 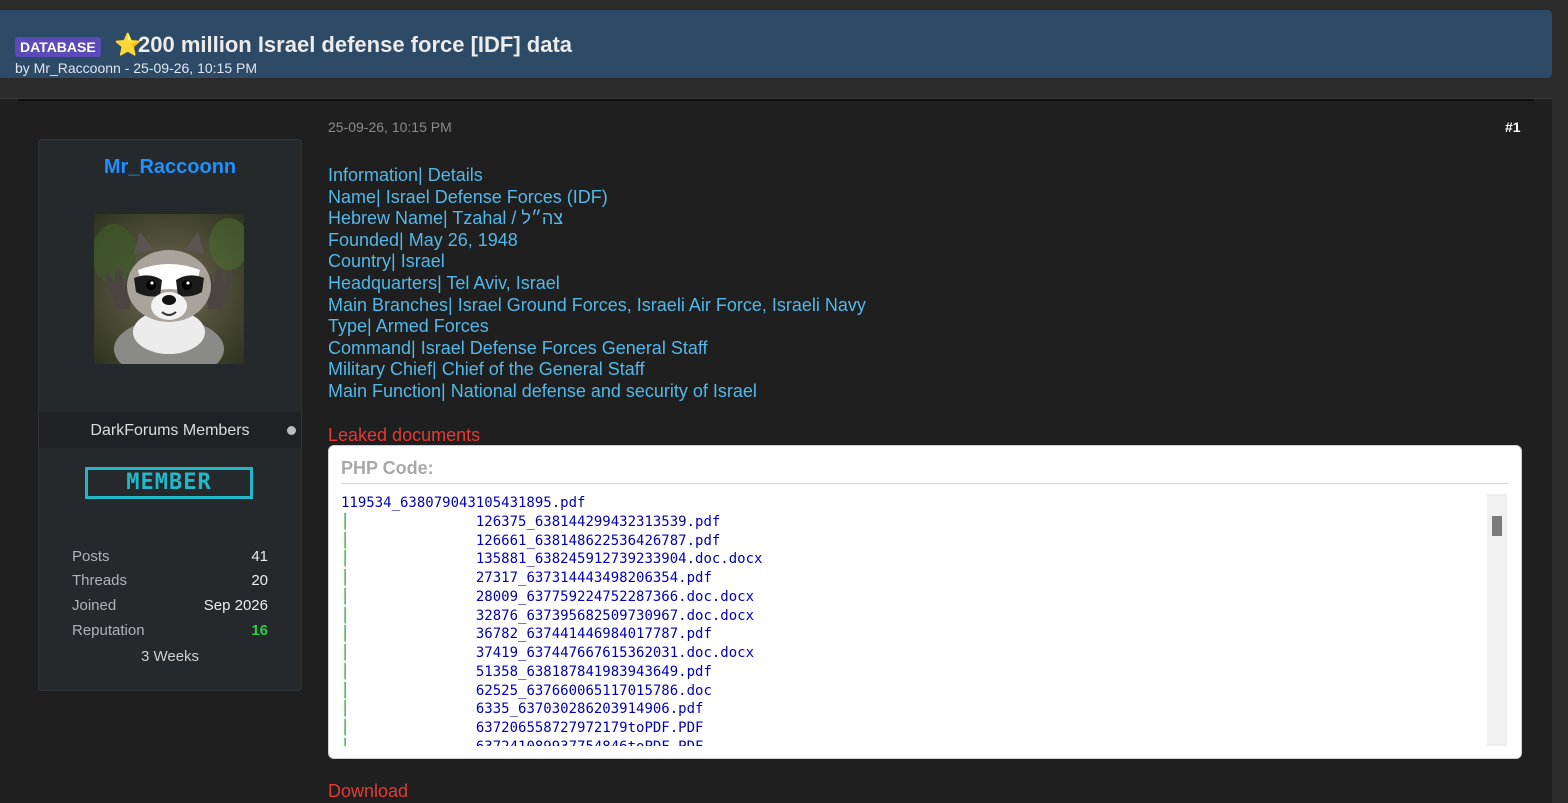 What do you see at coordinates (91, 556) in the screenshot?
I see `stat-label: Posts` at bounding box center [91, 556].